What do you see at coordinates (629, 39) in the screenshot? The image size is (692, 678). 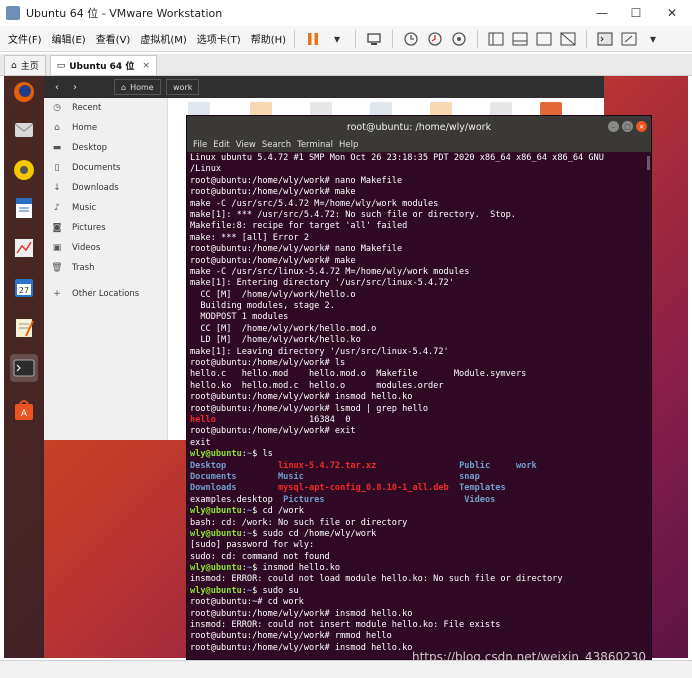 I see `stretch-icon` at bounding box center [629, 39].